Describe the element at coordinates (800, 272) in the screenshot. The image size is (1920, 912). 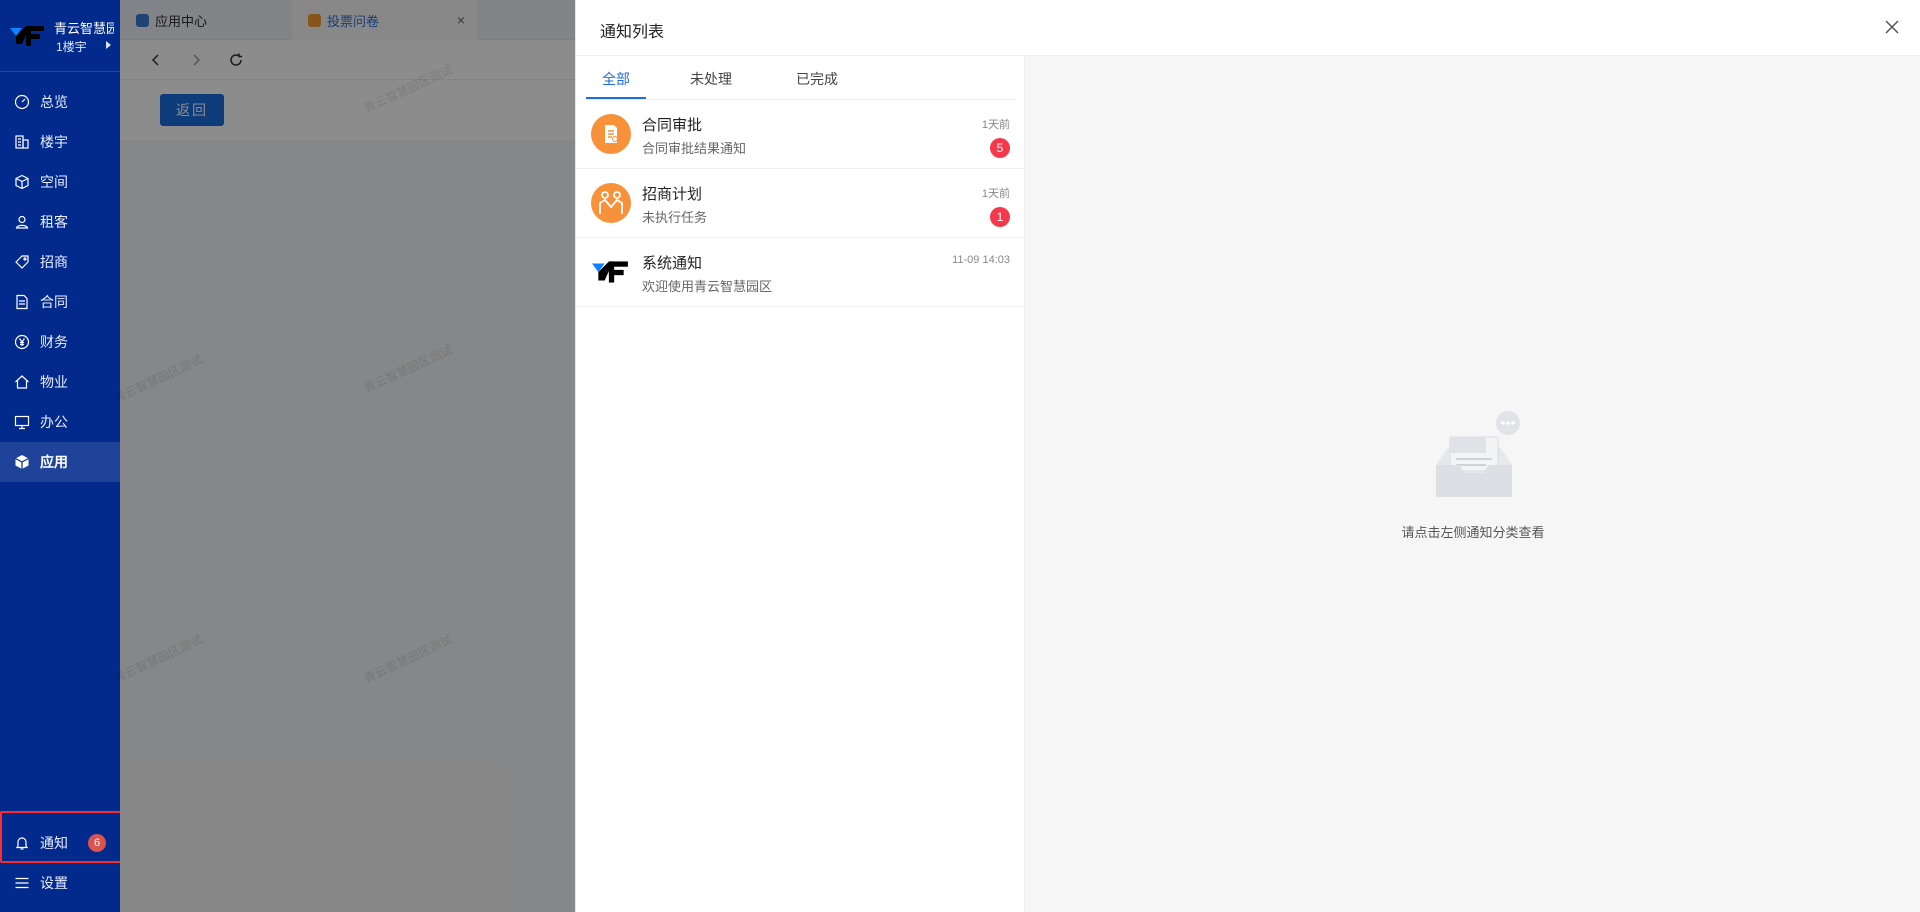
I see `list-item: 系统通知 欢迎使用青云智慧园区 11-09 14:03` at that location.